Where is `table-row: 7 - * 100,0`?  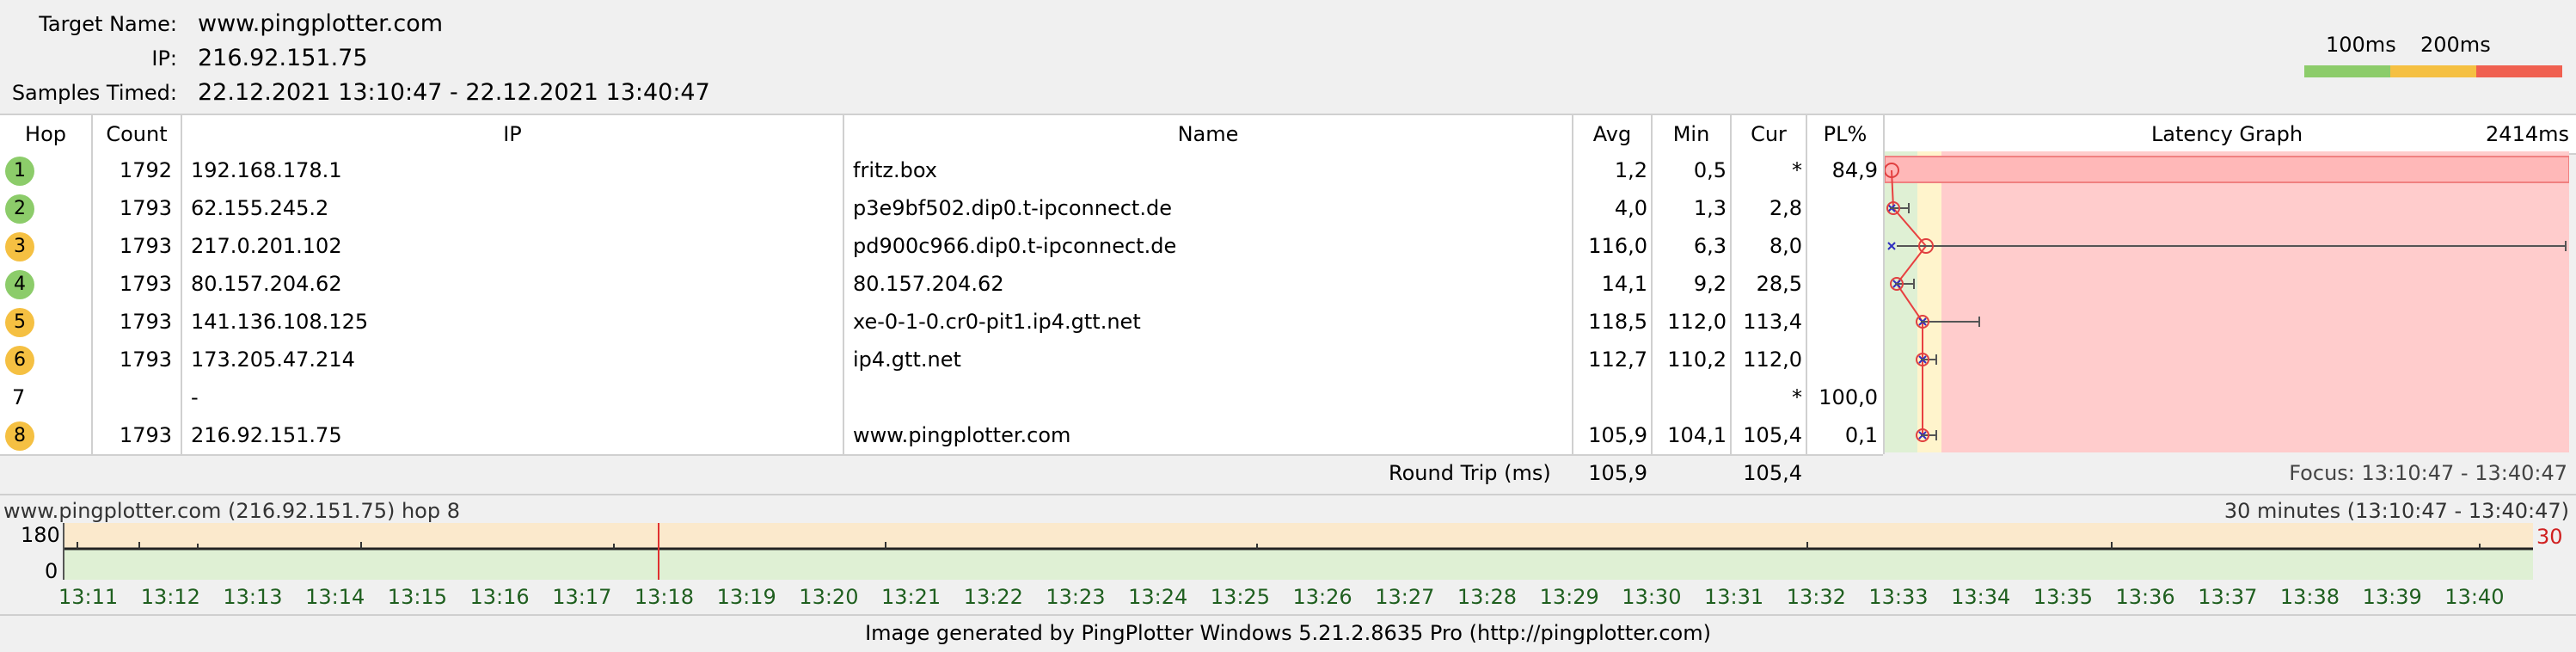
table-row: 7 - * 100,0 is located at coordinates (941, 398).